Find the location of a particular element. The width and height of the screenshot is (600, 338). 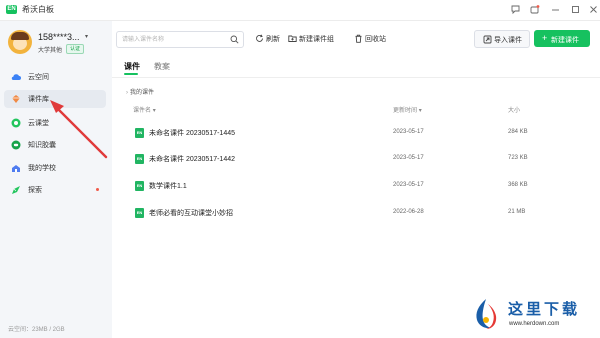

sidebar-item-my-school: 我的学校 is located at coordinates (55, 168).